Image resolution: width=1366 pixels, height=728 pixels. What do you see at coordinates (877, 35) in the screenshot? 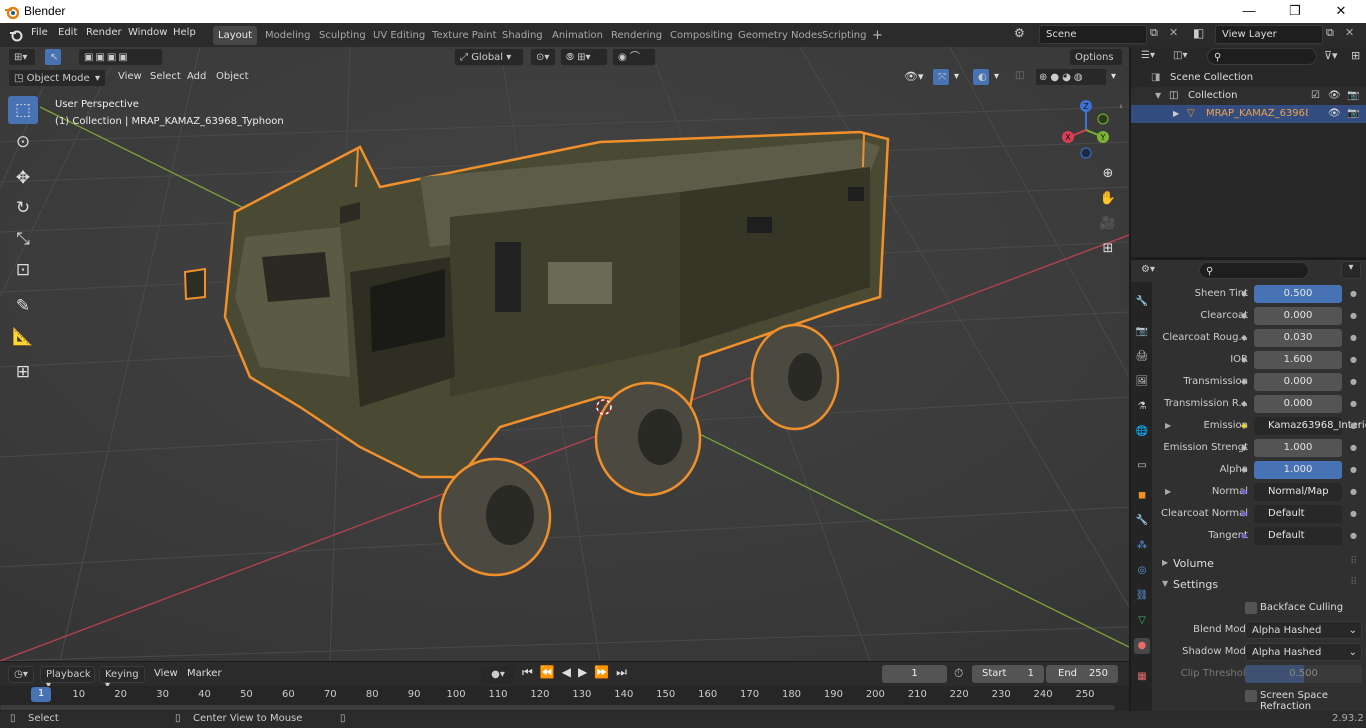
I see `add-workspace-button: +` at bounding box center [877, 35].